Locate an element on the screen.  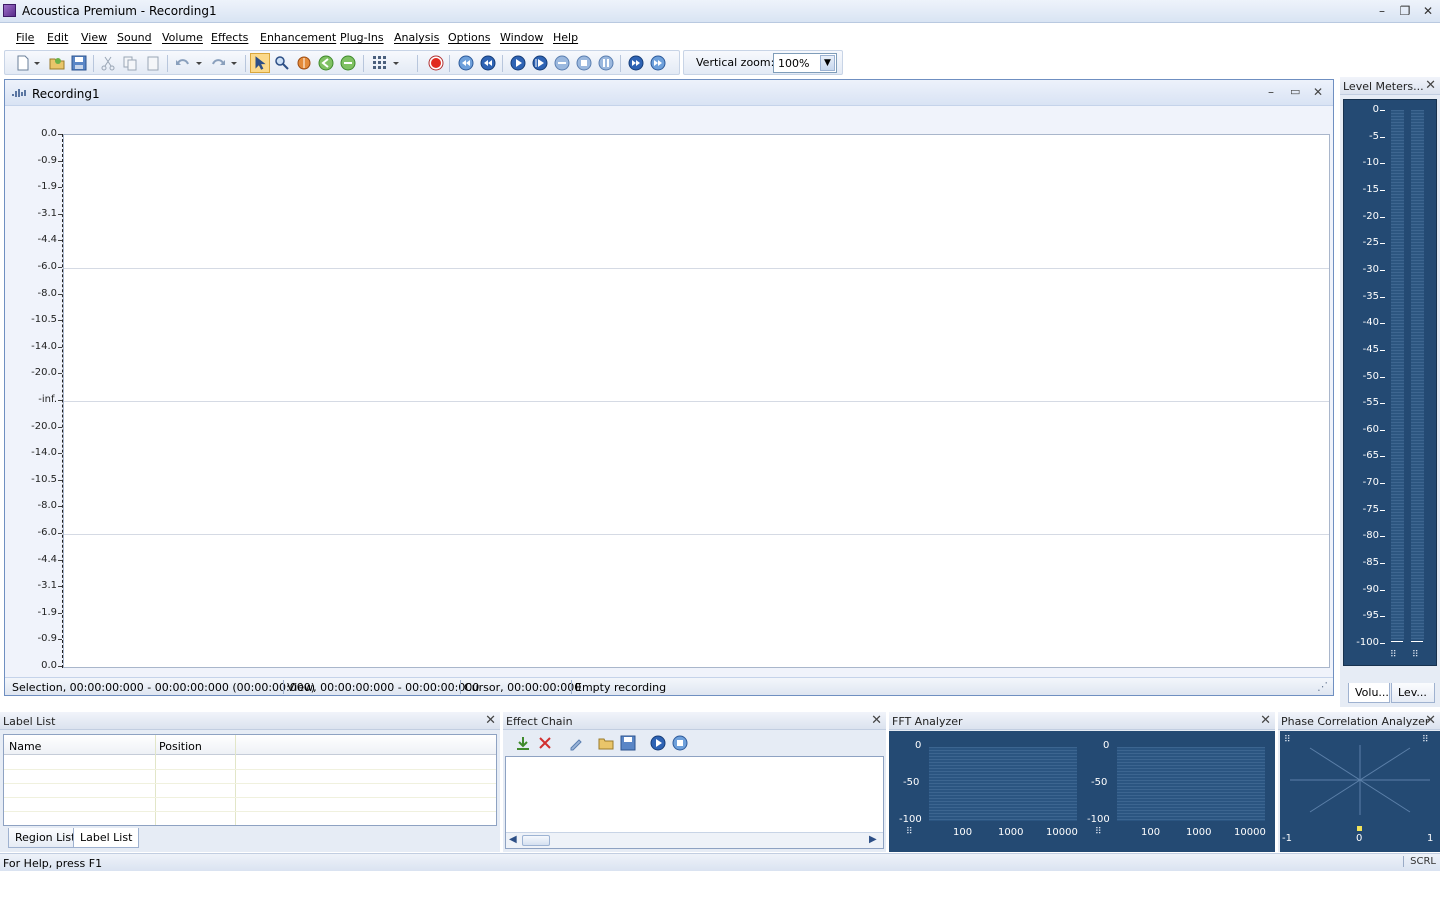
rewind-icon is located at coordinates (488, 63).